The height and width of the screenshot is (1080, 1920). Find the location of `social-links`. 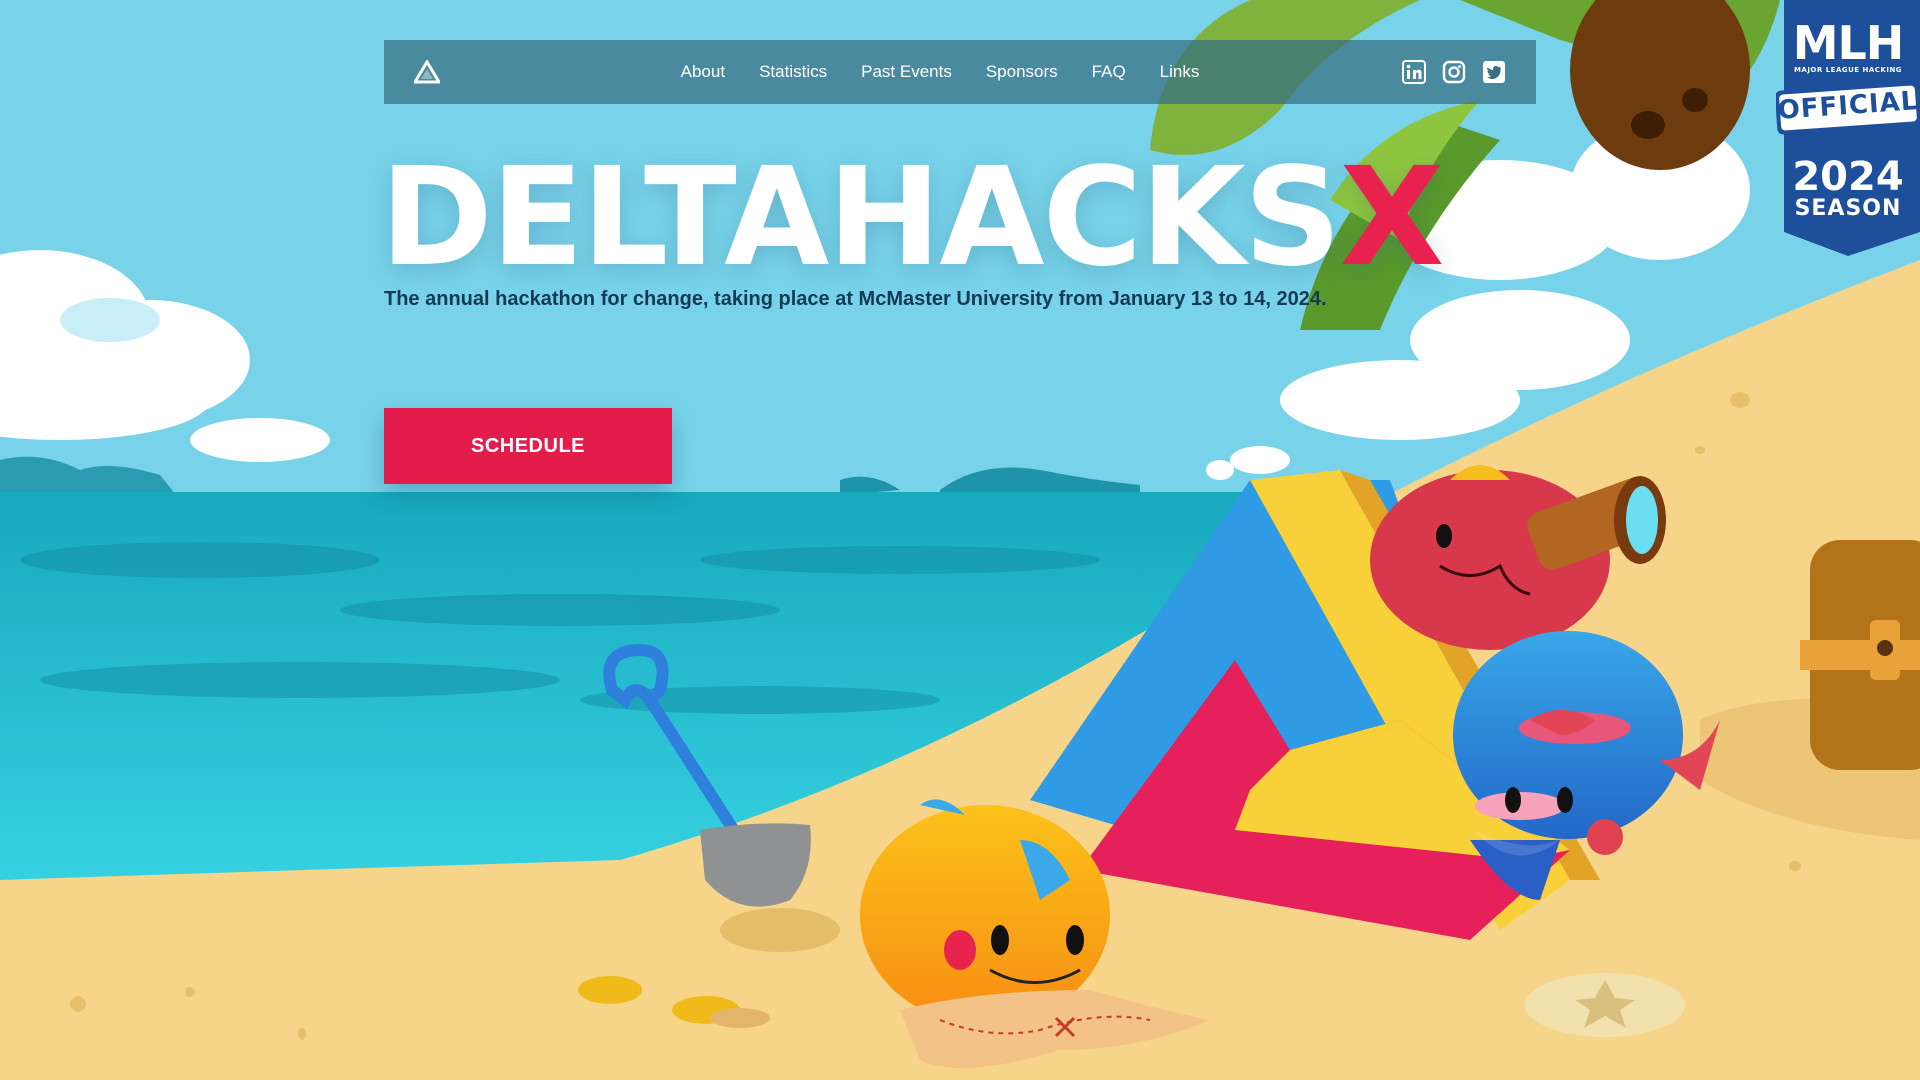

social-links is located at coordinates (1454, 72).